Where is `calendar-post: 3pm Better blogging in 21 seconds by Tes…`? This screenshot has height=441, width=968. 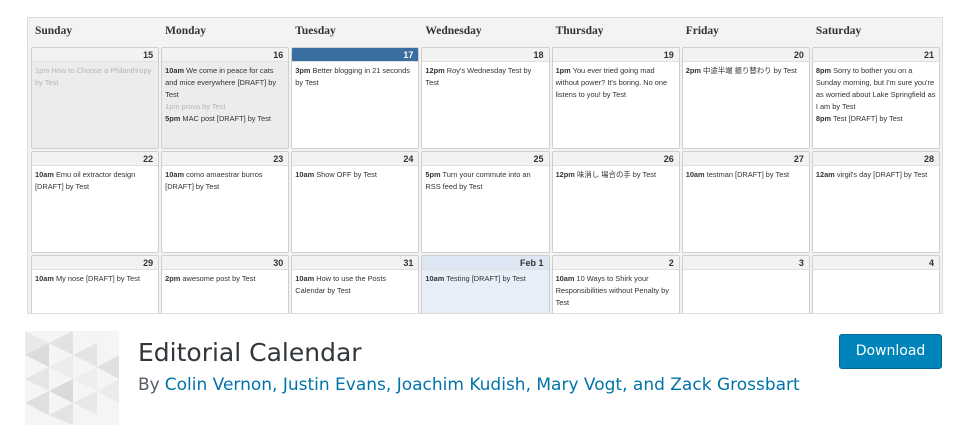
calendar-post: 3pm Better blogging in 21 seconds by Tes… is located at coordinates (355, 77).